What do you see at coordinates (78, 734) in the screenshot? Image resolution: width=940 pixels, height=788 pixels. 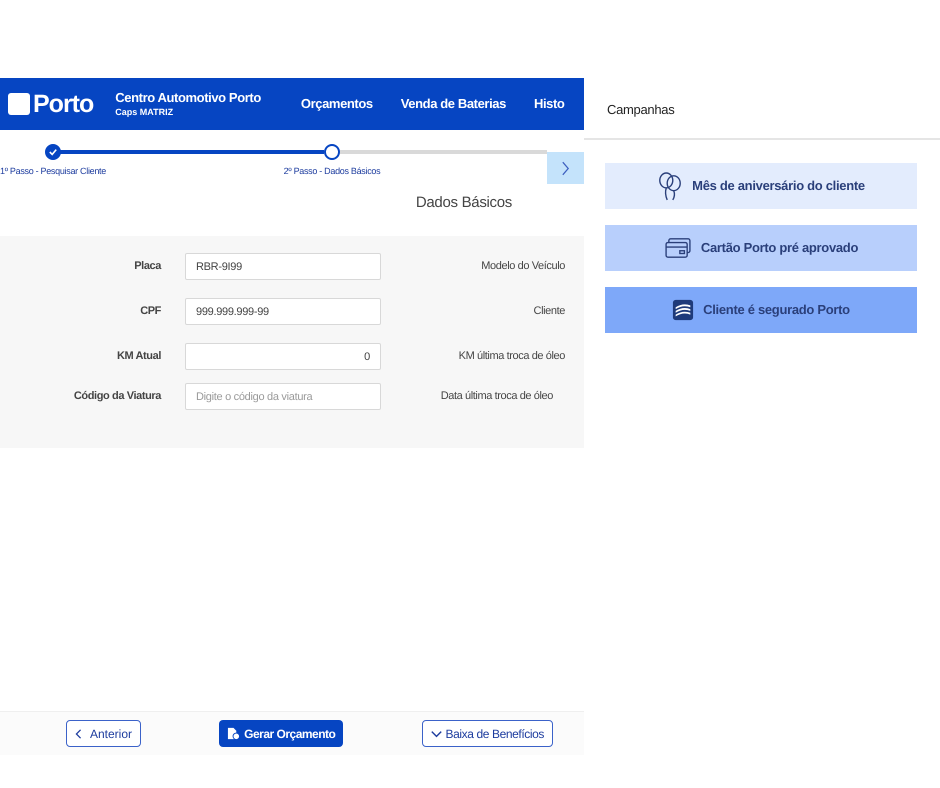 I see `chevron-left-icon` at bounding box center [78, 734].